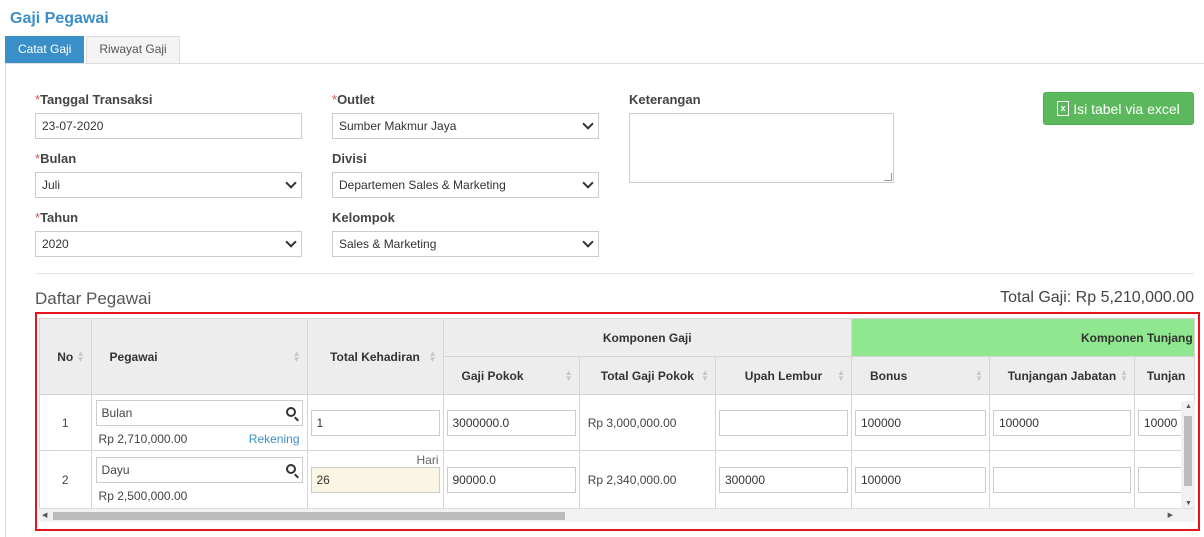  Describe the element at coordinates (56, 158) in the screenshot. I see `bulan-label: *Bulan` at that location.